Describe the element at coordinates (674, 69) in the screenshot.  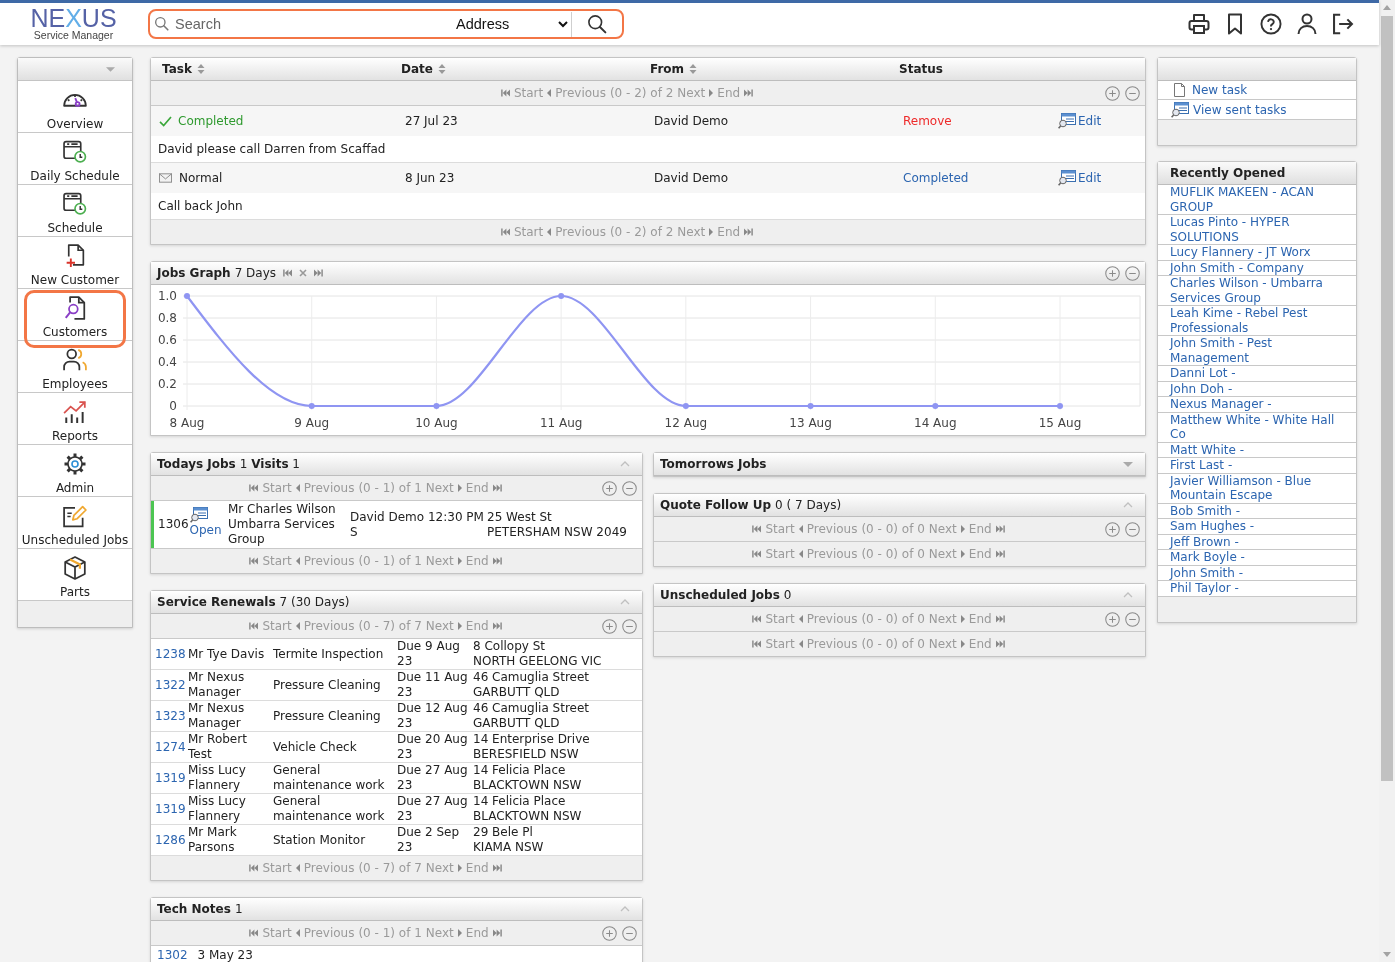
I see `column-header: From` at that location.